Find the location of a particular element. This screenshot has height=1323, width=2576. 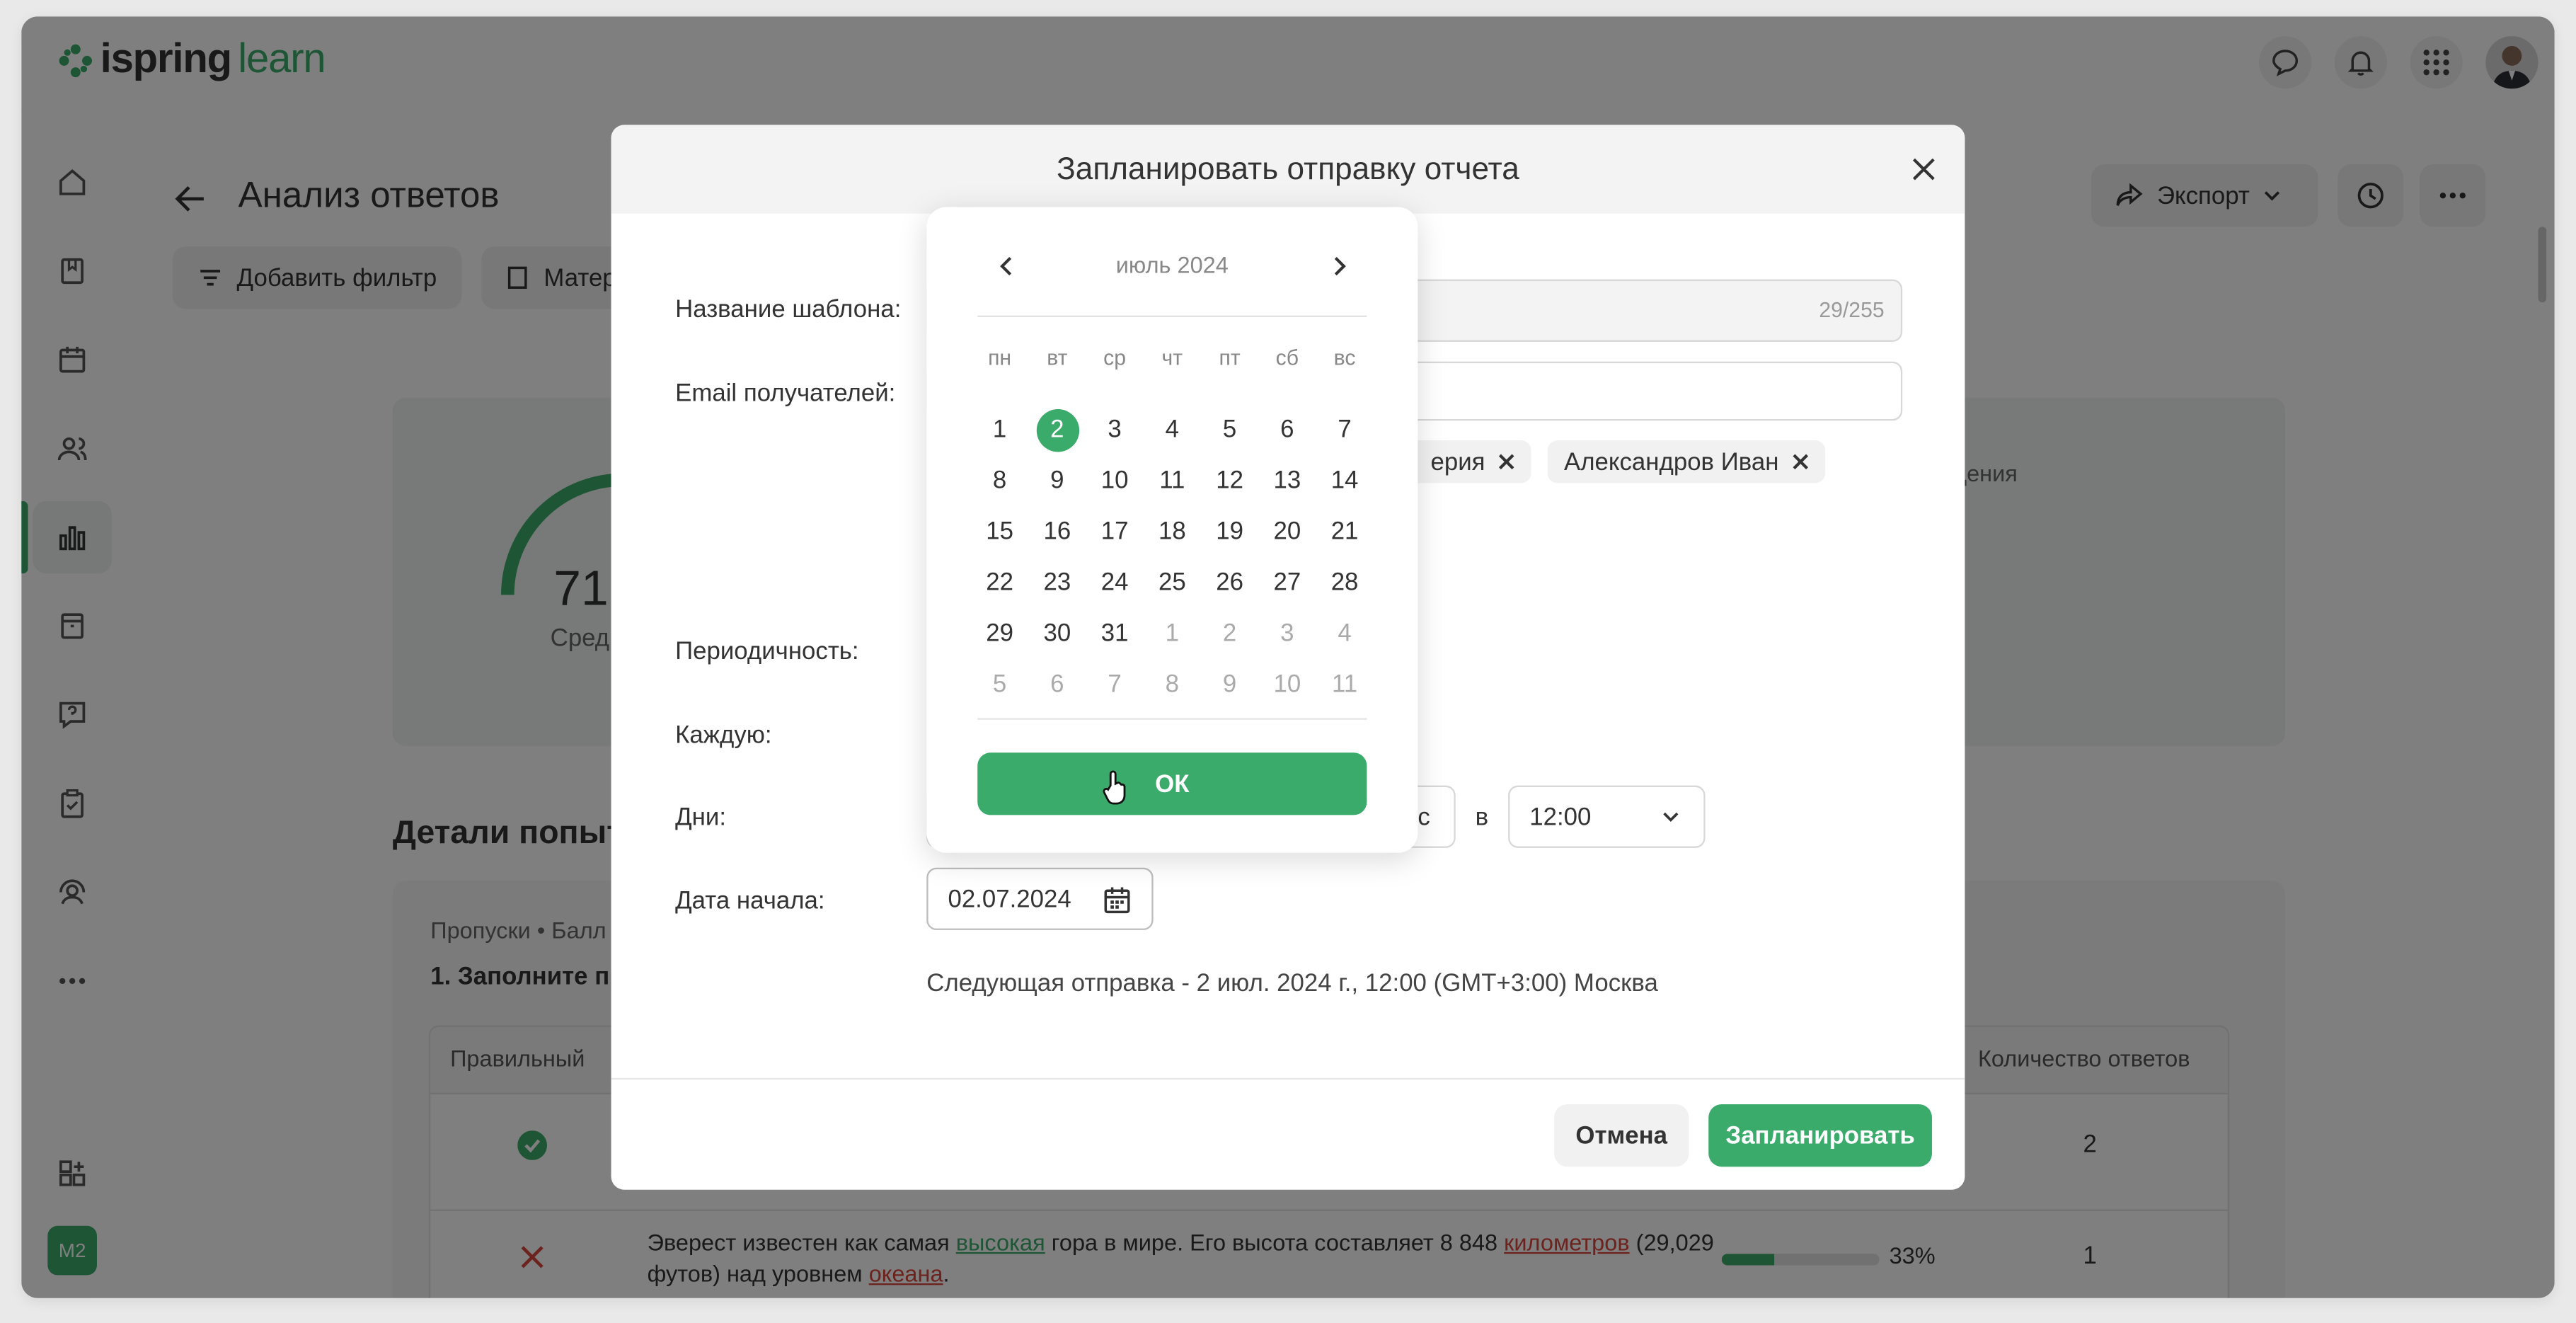

calendar-day: 22 is located at coordinates (1000, 582).